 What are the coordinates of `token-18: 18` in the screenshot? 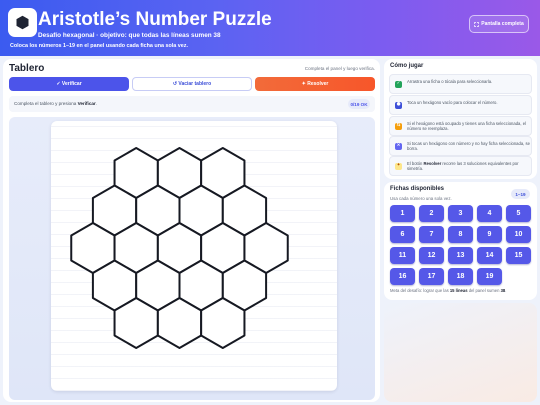 It's located at (460, 276).